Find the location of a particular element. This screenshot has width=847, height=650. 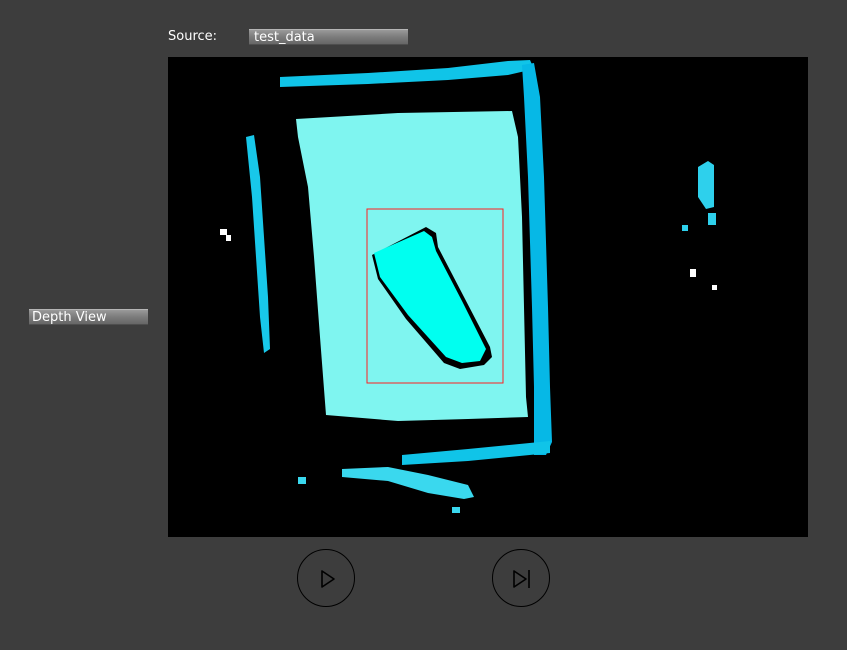

source-label: Source: is located at coordinates (193, 36).